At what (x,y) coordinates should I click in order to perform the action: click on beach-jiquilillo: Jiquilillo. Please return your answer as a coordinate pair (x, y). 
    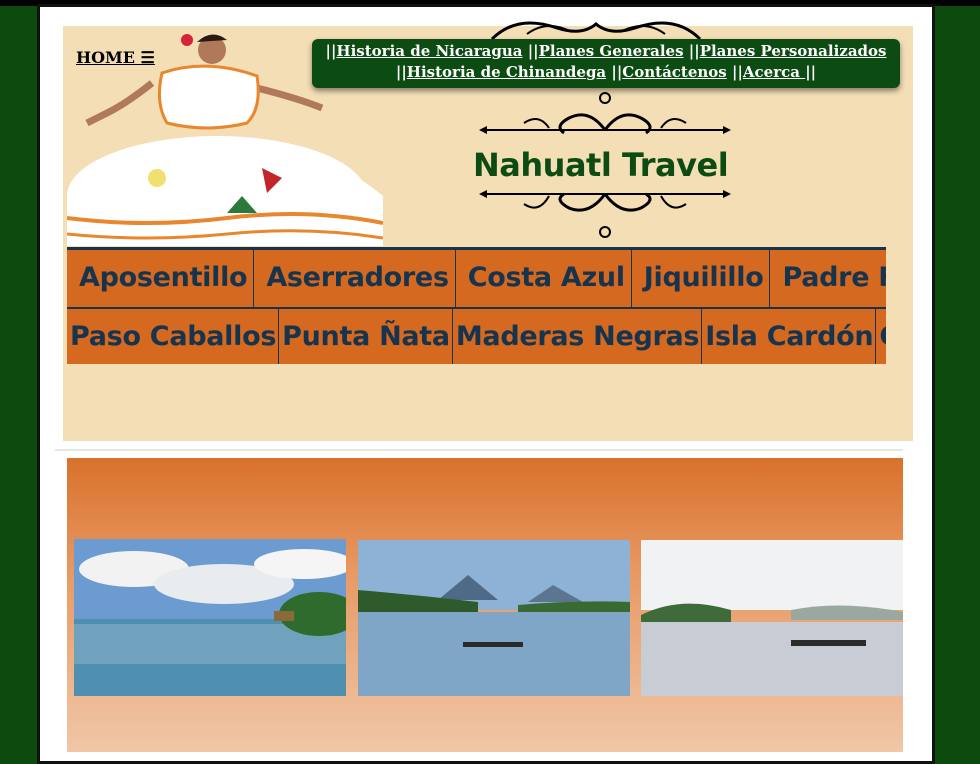
    Looking at the image, I should click on (701, 278).